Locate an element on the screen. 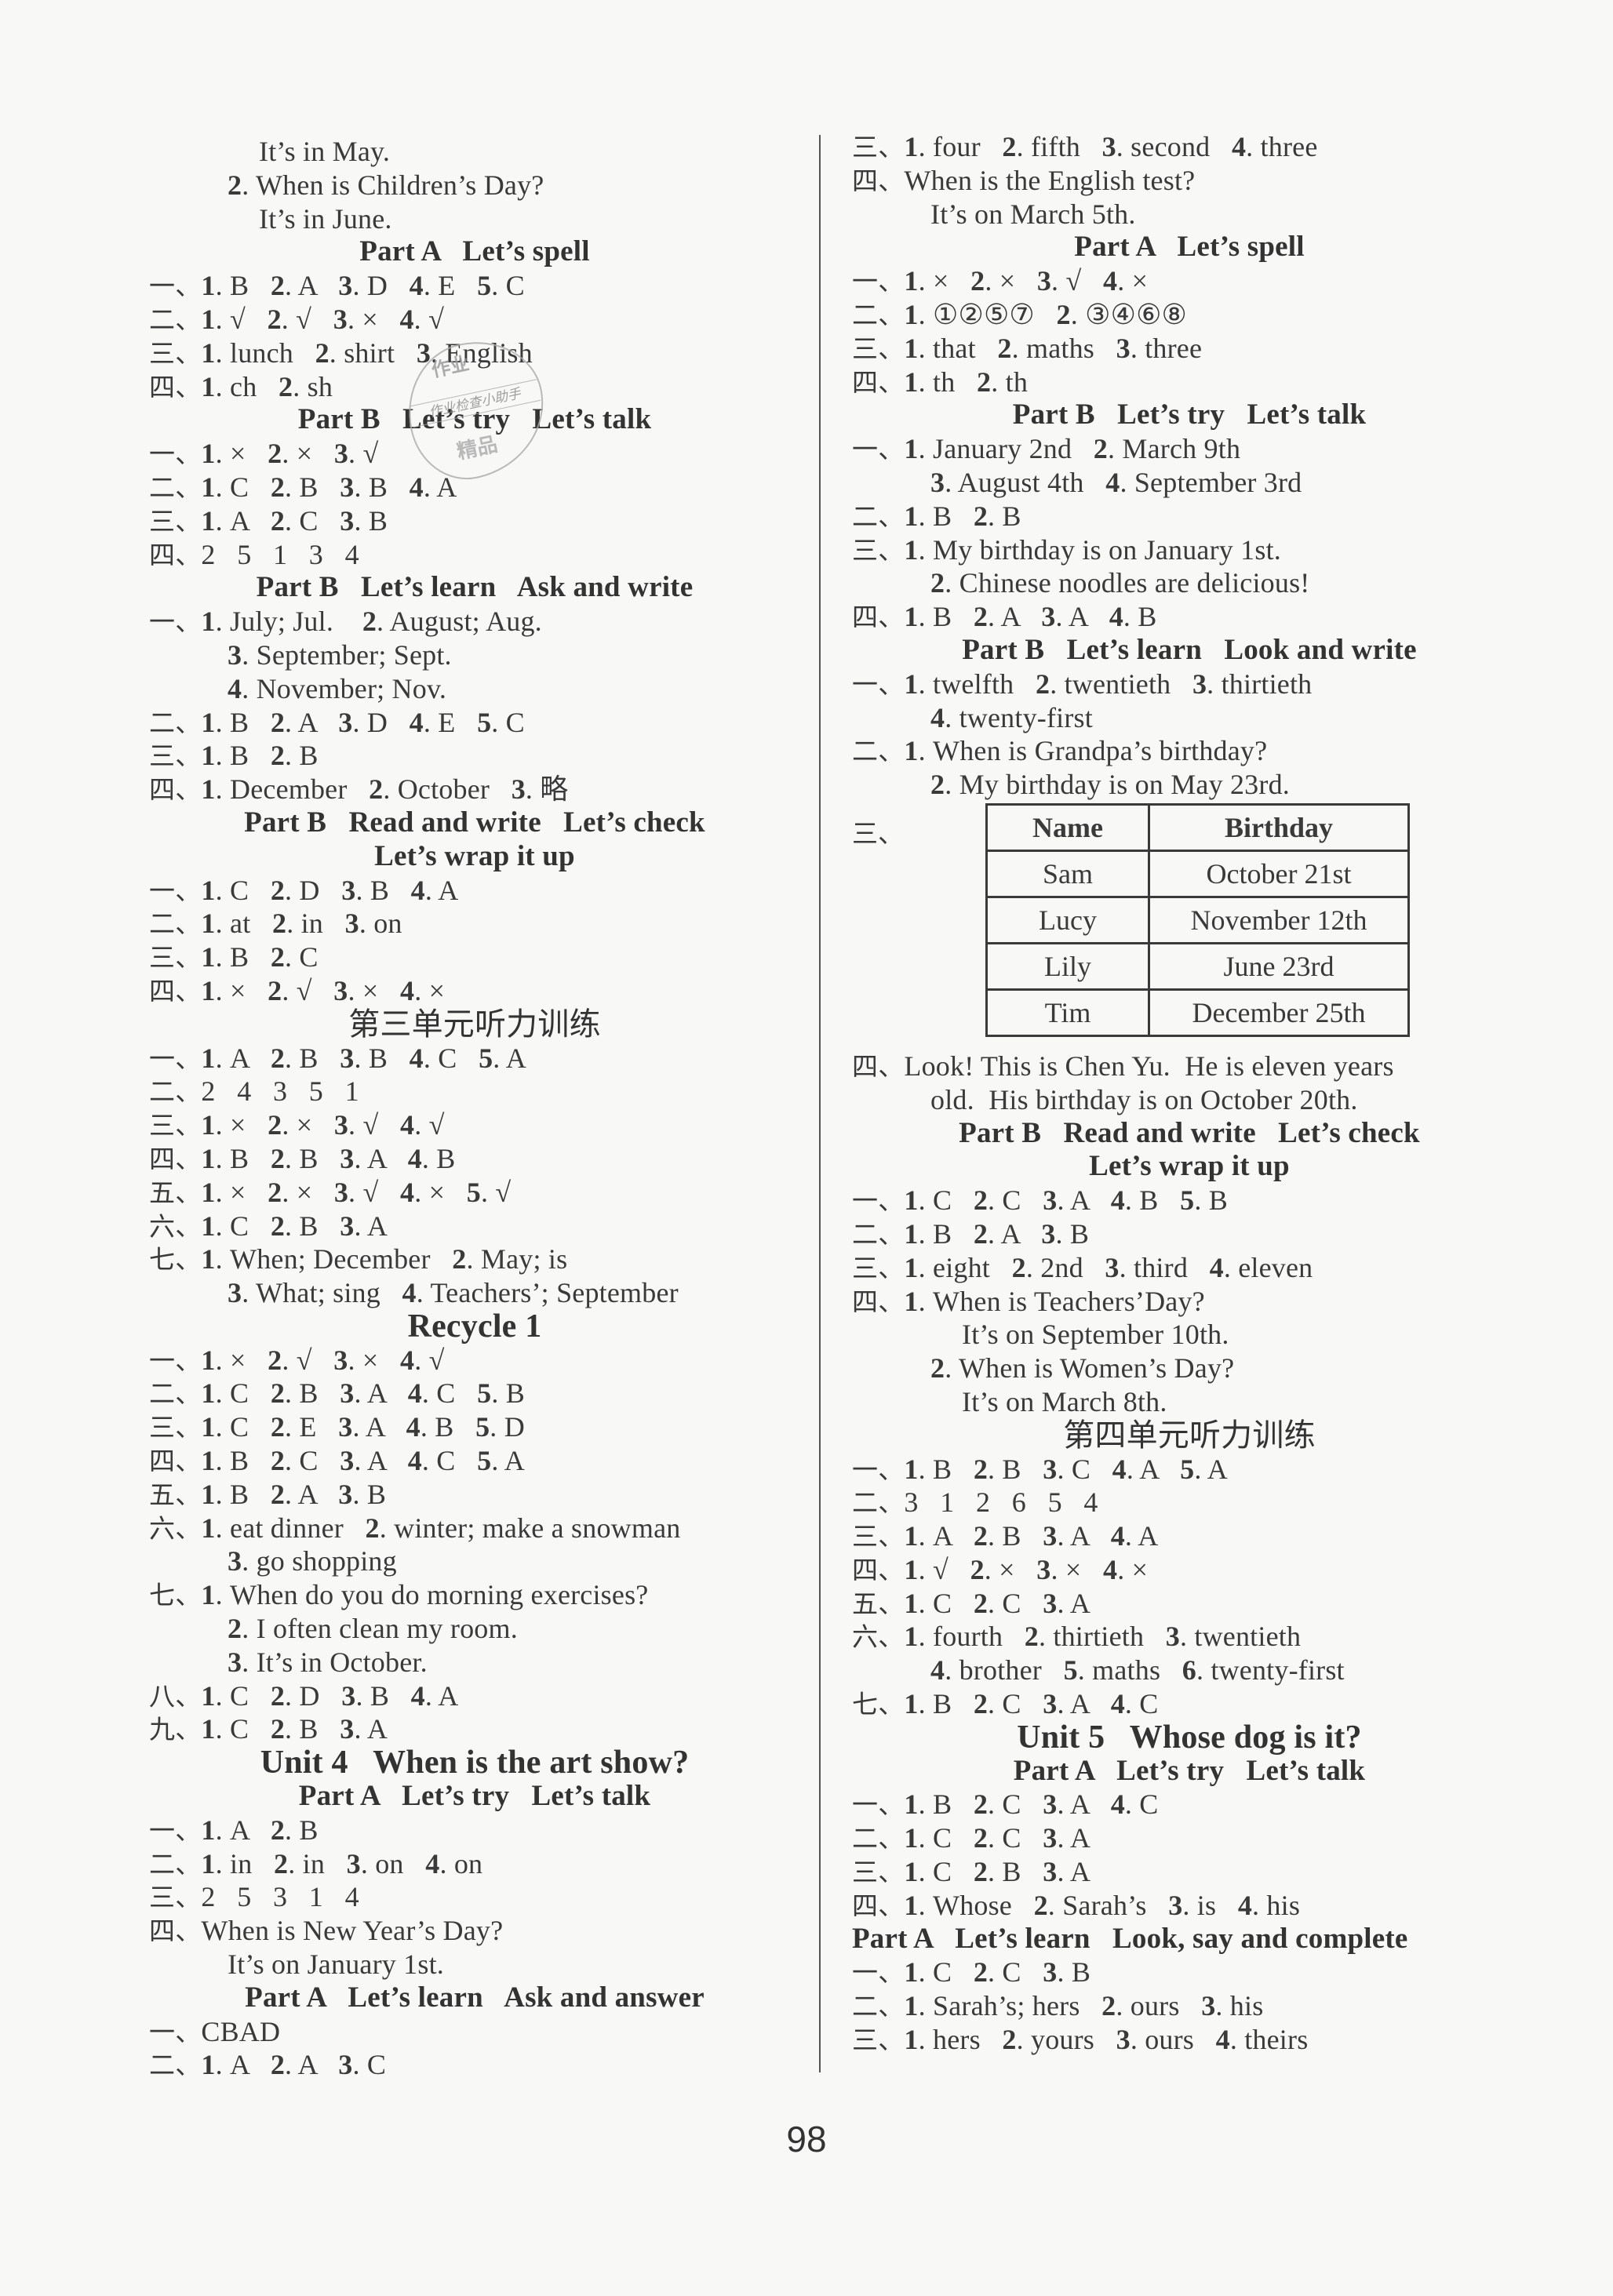  answer-text: 1. B 2. B 3. A 4. B is located at coordinates (328, 1158).